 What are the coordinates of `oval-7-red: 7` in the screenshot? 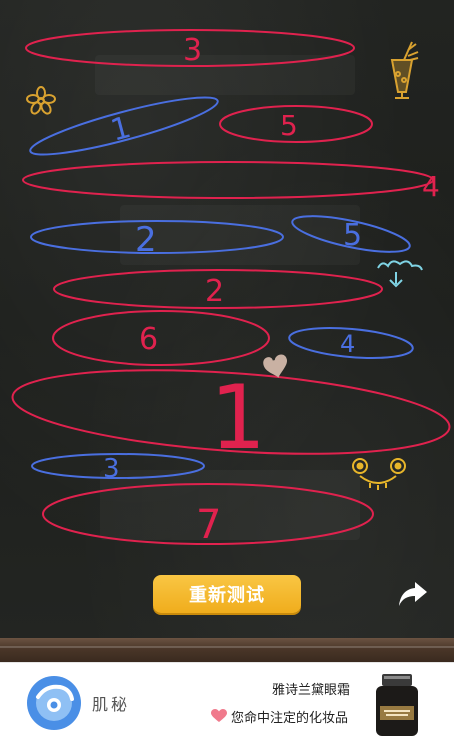 It's located at (208, 515).